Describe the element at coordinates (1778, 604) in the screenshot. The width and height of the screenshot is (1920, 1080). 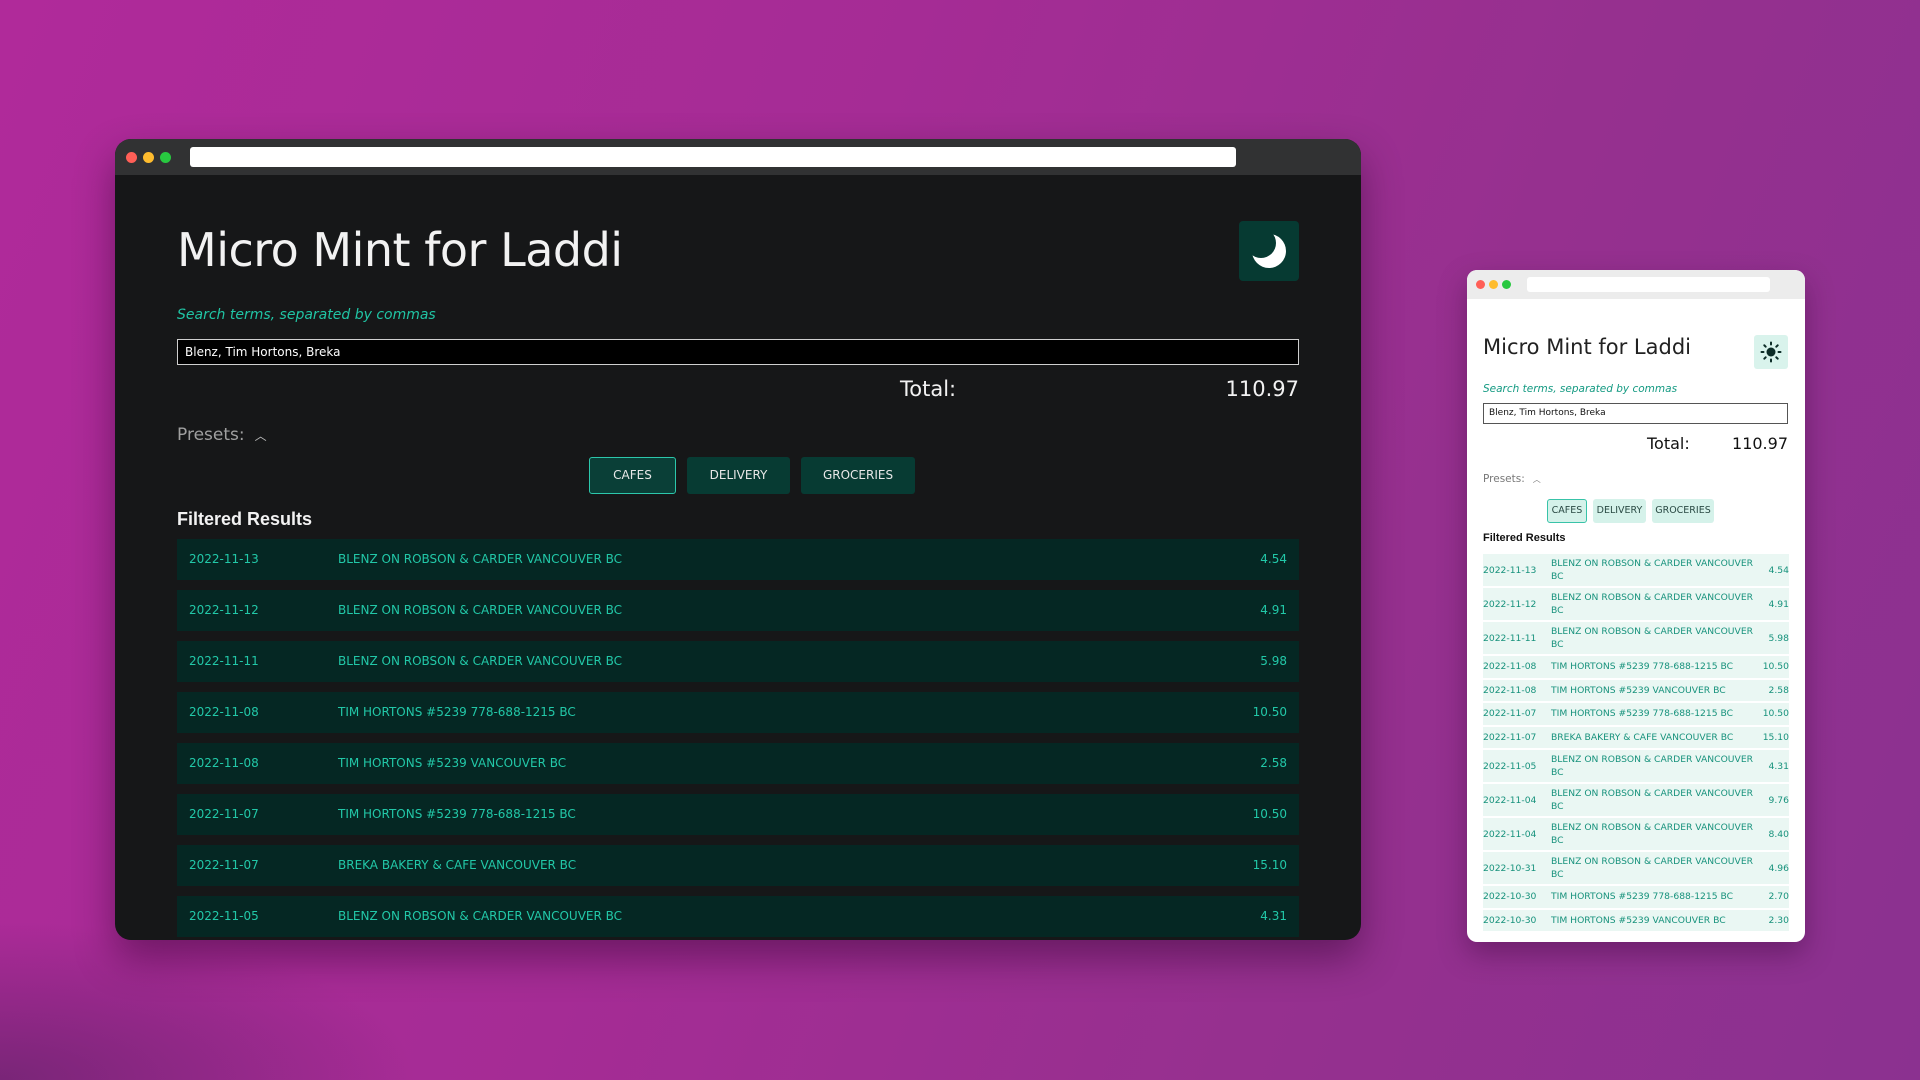
I see `row-amount: 4.91` at that location.